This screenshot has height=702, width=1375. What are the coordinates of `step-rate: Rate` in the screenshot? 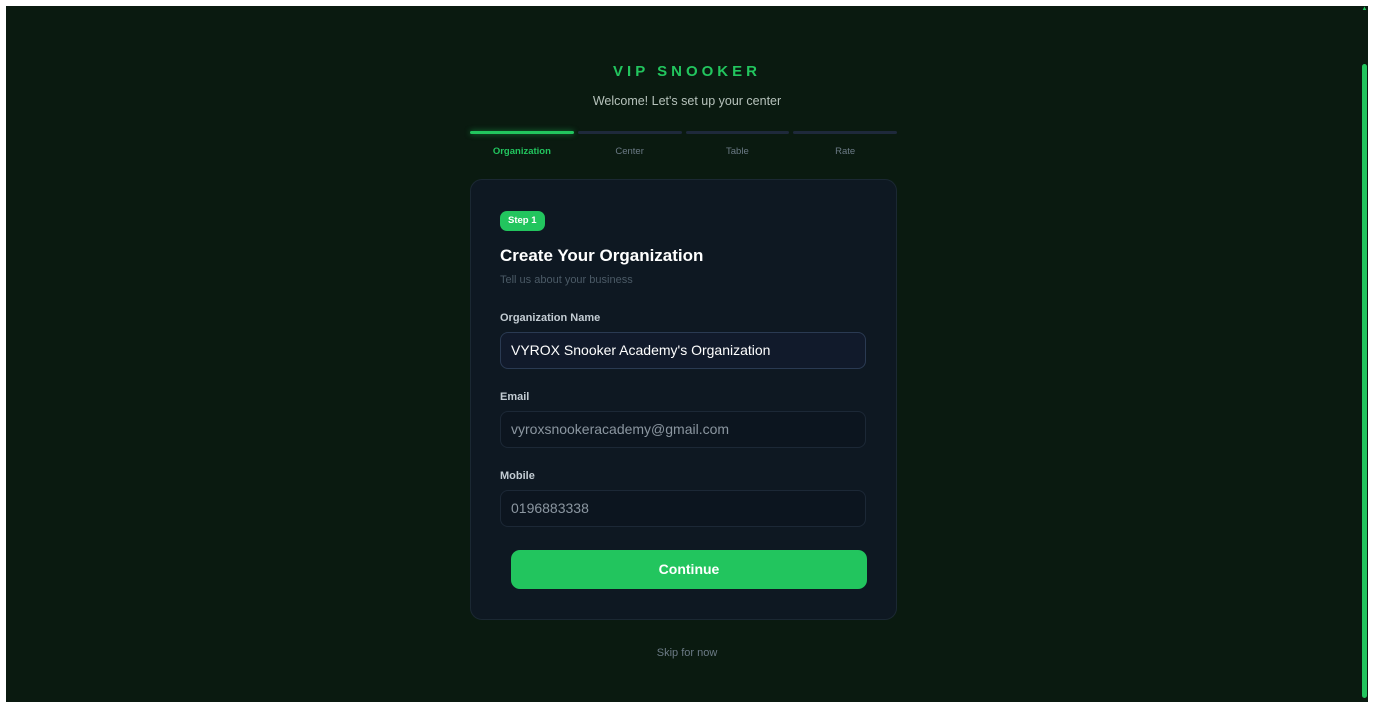 It's located at (845, 144).